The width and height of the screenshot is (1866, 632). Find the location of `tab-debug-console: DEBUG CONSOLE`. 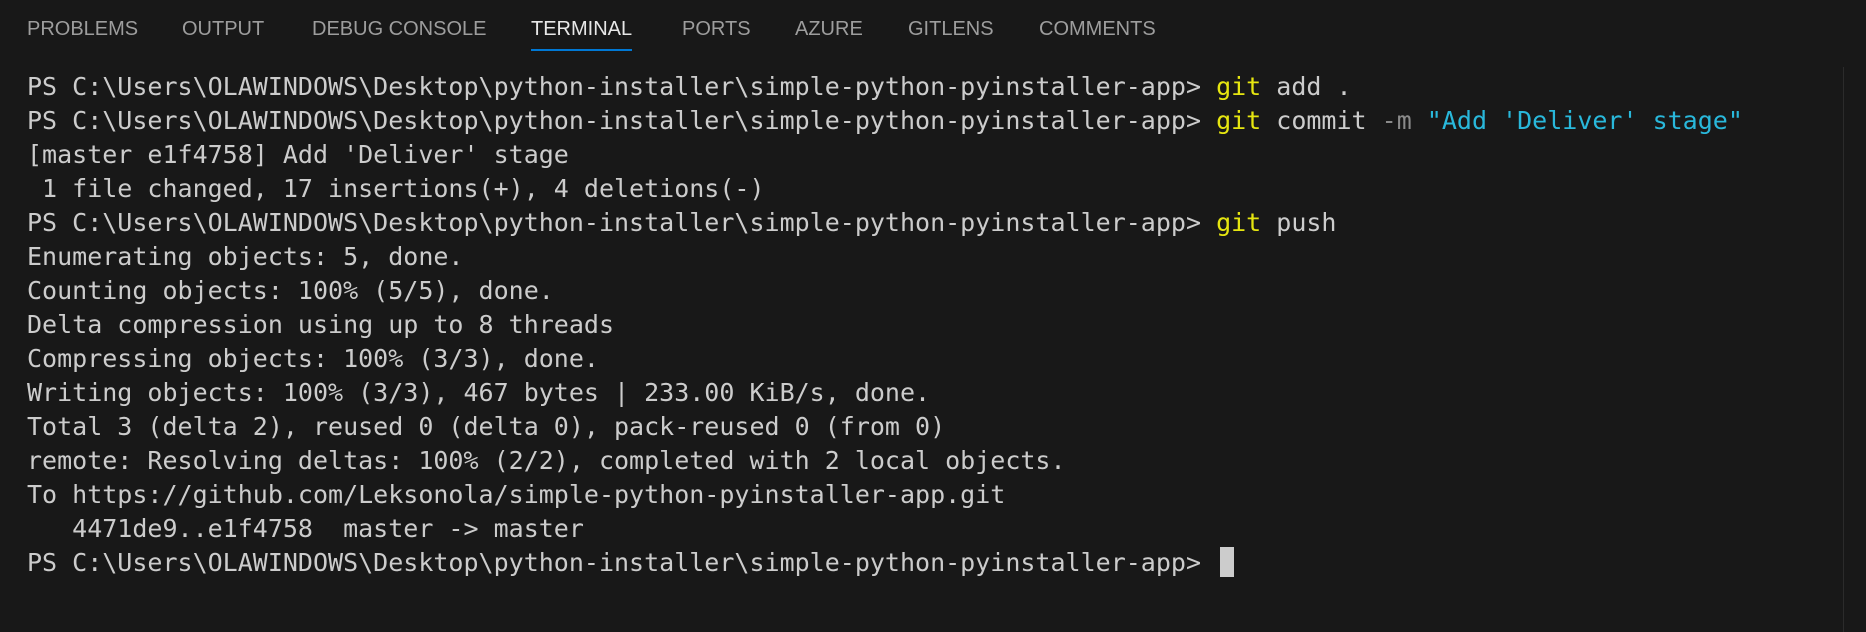

tab-debug-console: DEBUG CONSOLE is located at coordinates (399, 36).